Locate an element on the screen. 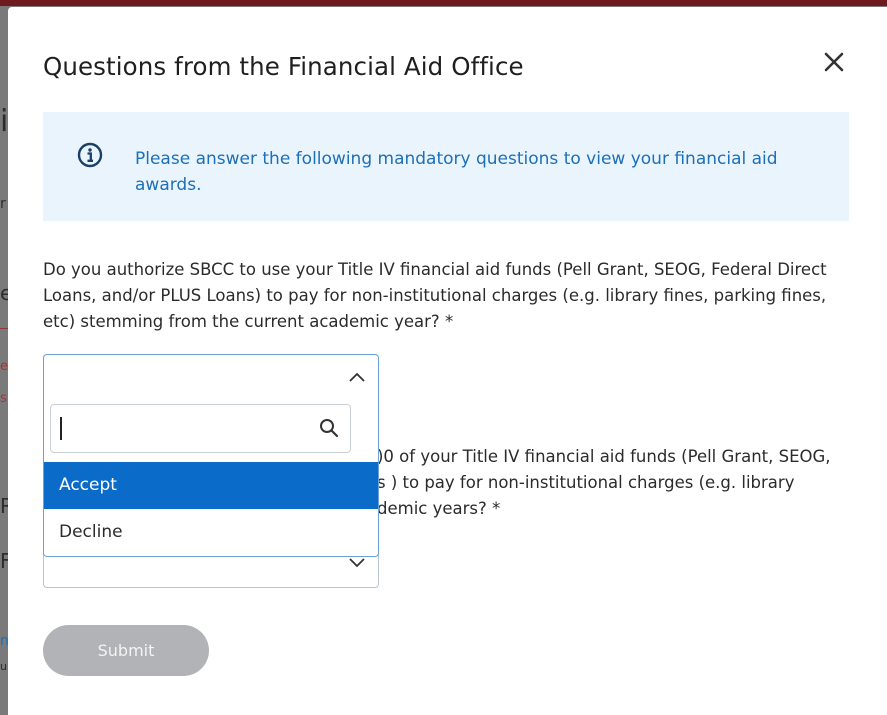 The height and width of the screenshot is (715, 887). dropdown-option-accept: Accept is located at coordinates (211, 485).